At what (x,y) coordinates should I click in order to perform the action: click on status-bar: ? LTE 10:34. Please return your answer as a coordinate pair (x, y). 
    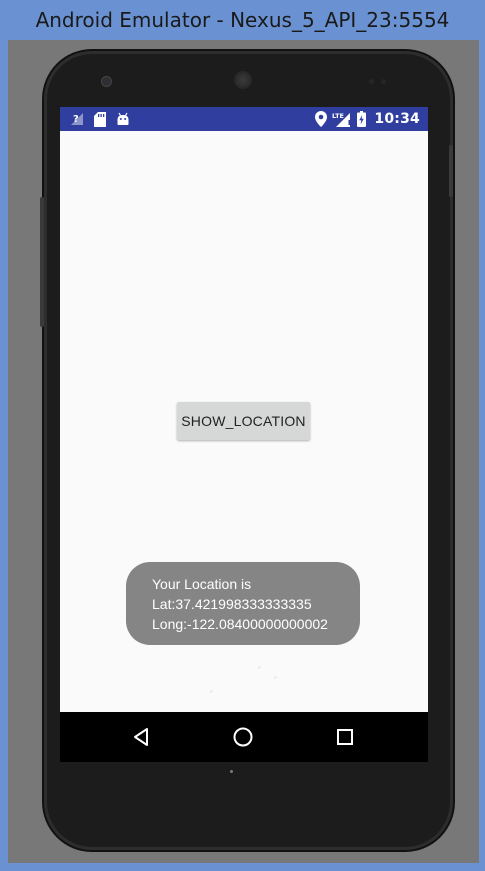
    Looking at the image, I should click on (244, 119).